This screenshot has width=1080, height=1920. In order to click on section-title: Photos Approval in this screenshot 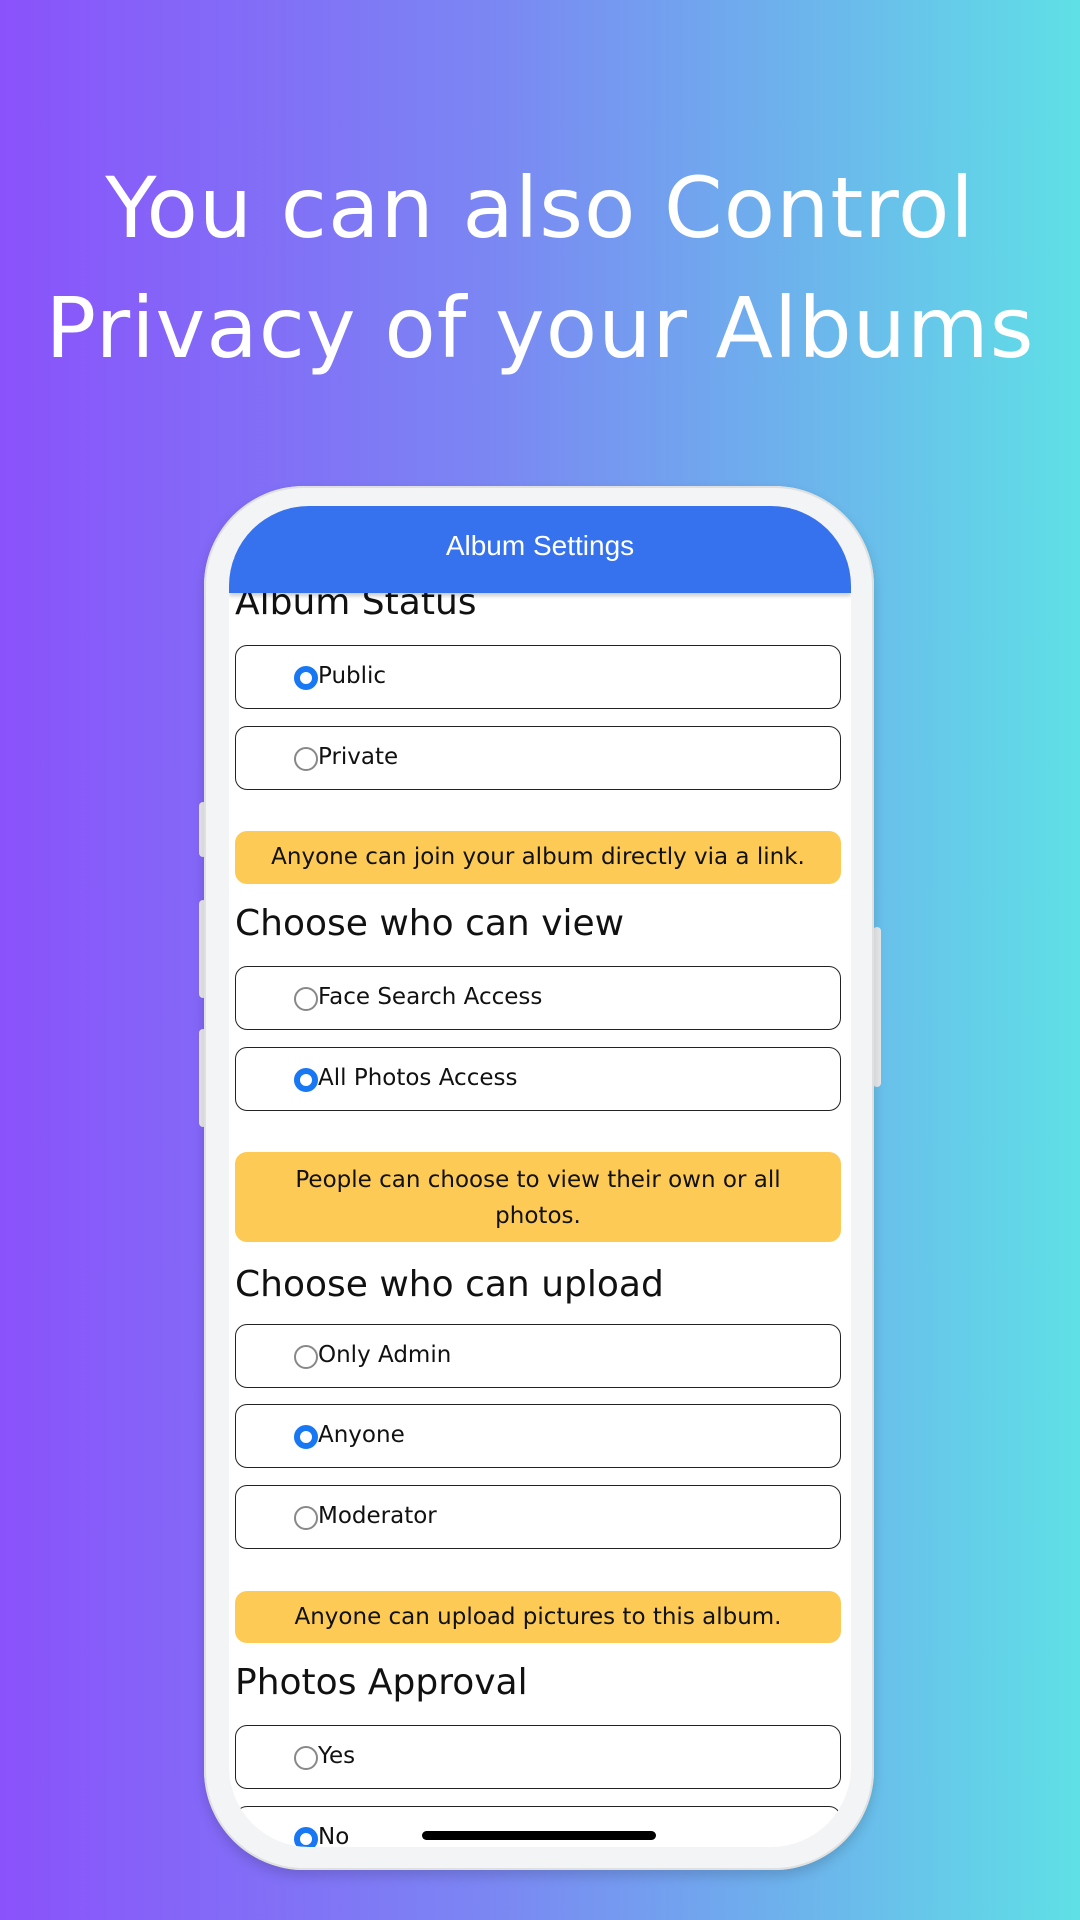, I will do `click(381, 1682)`.